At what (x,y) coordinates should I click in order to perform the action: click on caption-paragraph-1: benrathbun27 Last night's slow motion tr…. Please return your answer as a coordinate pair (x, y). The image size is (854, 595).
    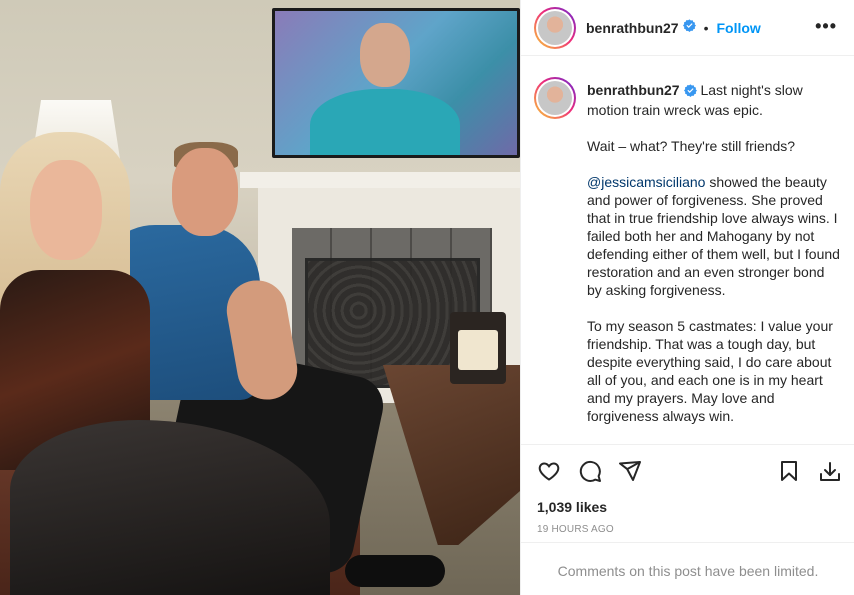
    Looking at the image, I should click on (714, 100).